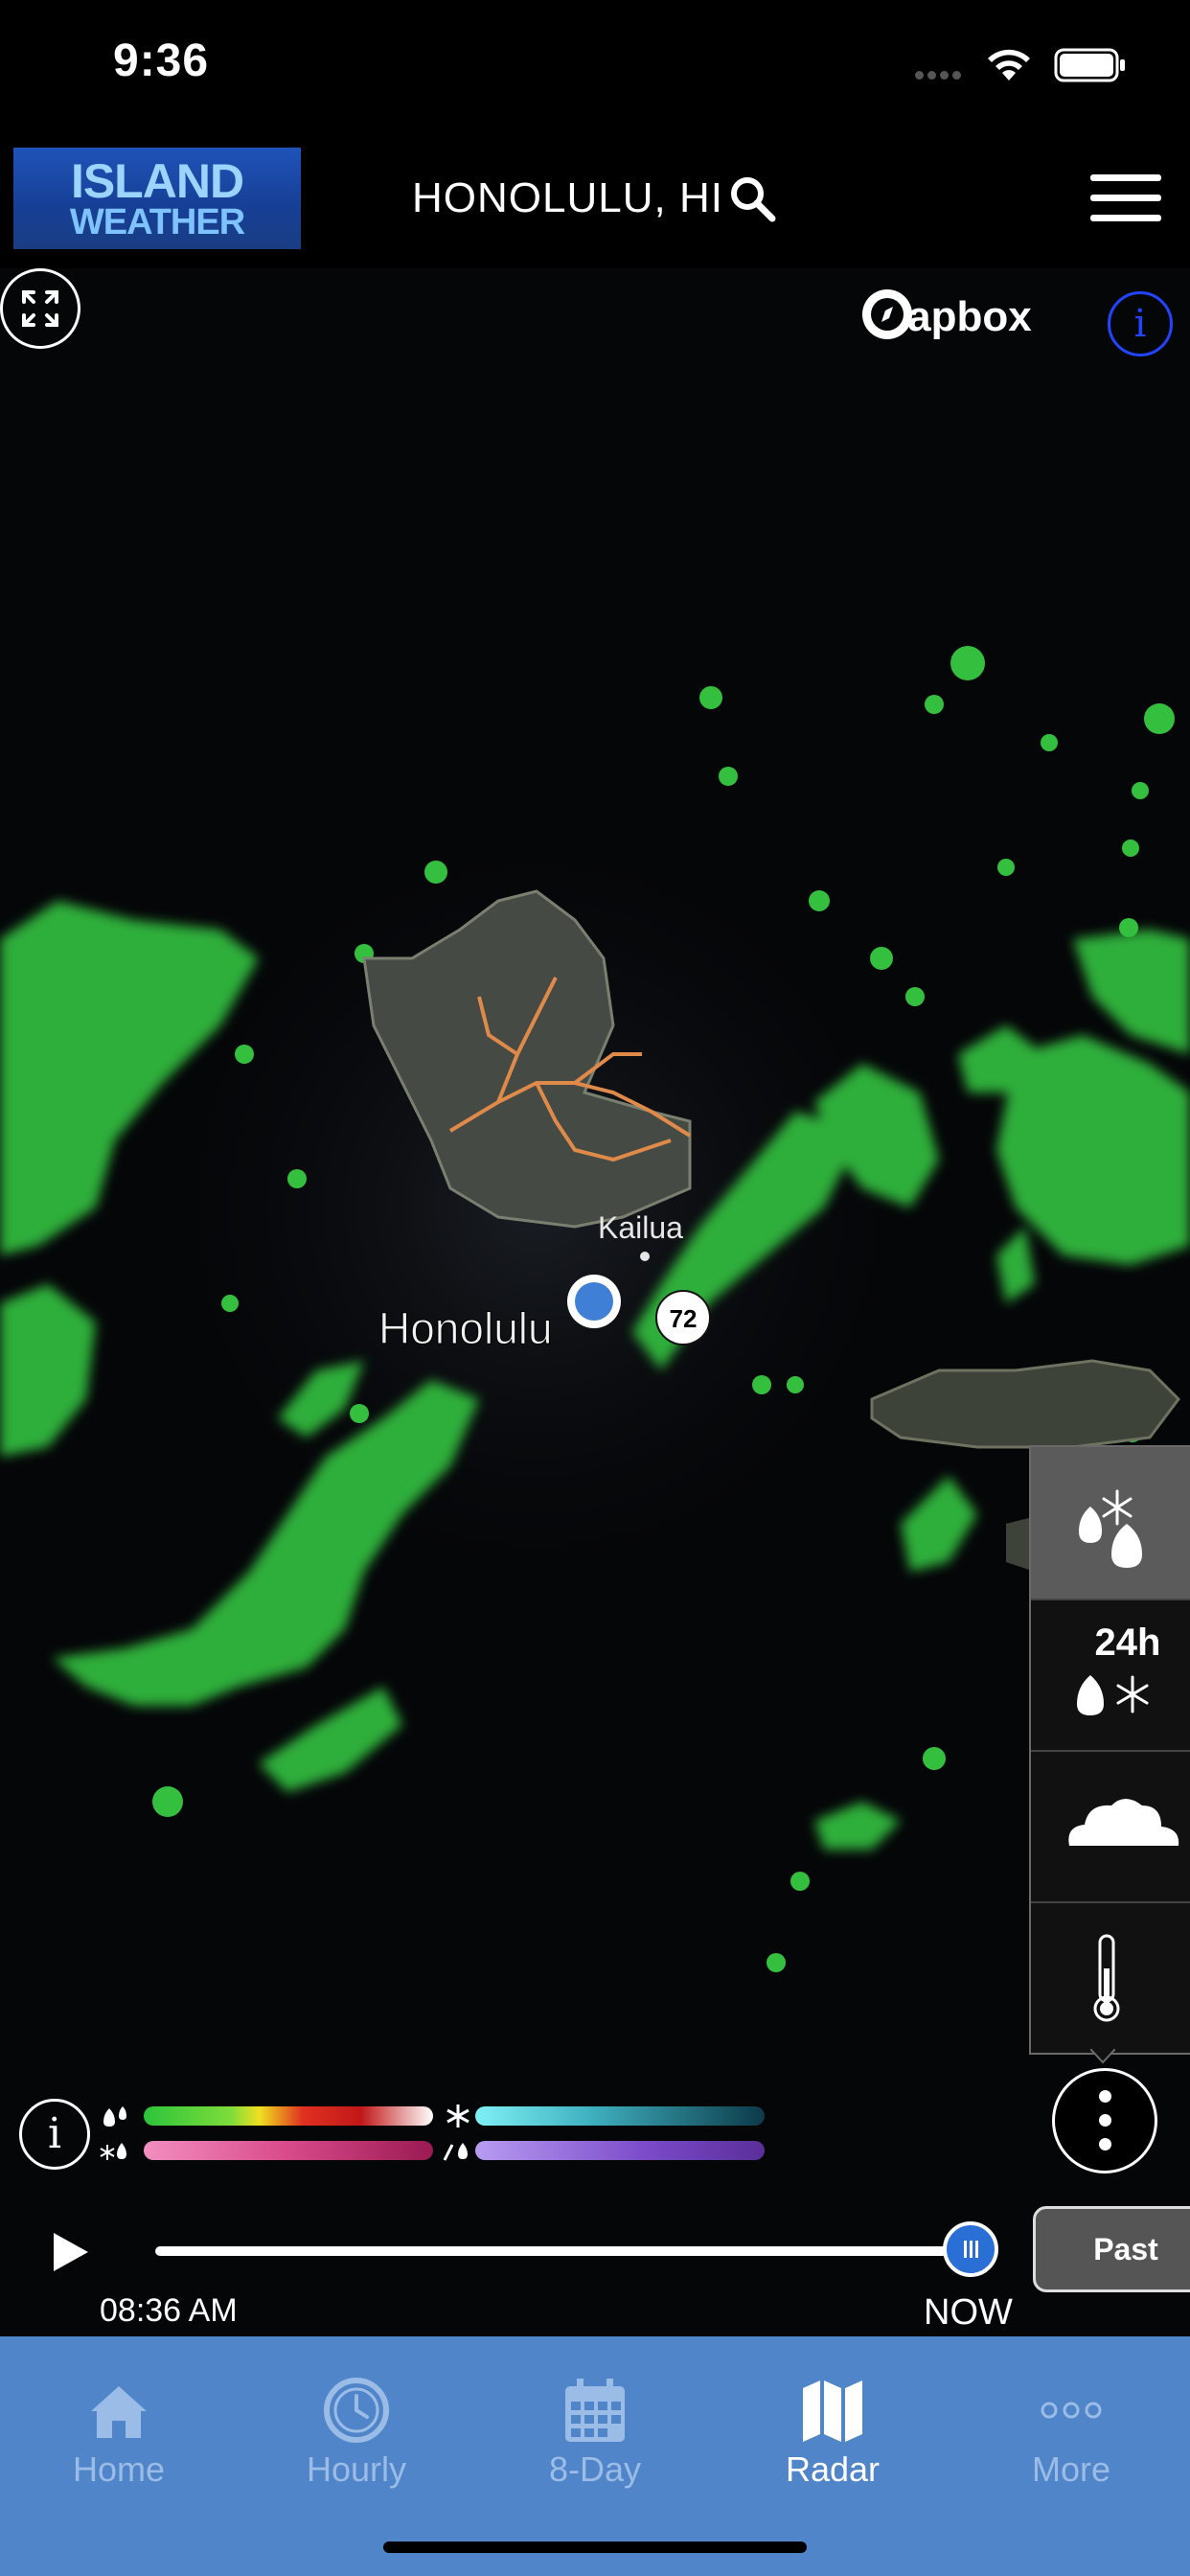 This screenshot has height=2576, width=1190. Describe the element at coordinates (357, 2410) in the screenshot. I see `clock-icon` at that location.